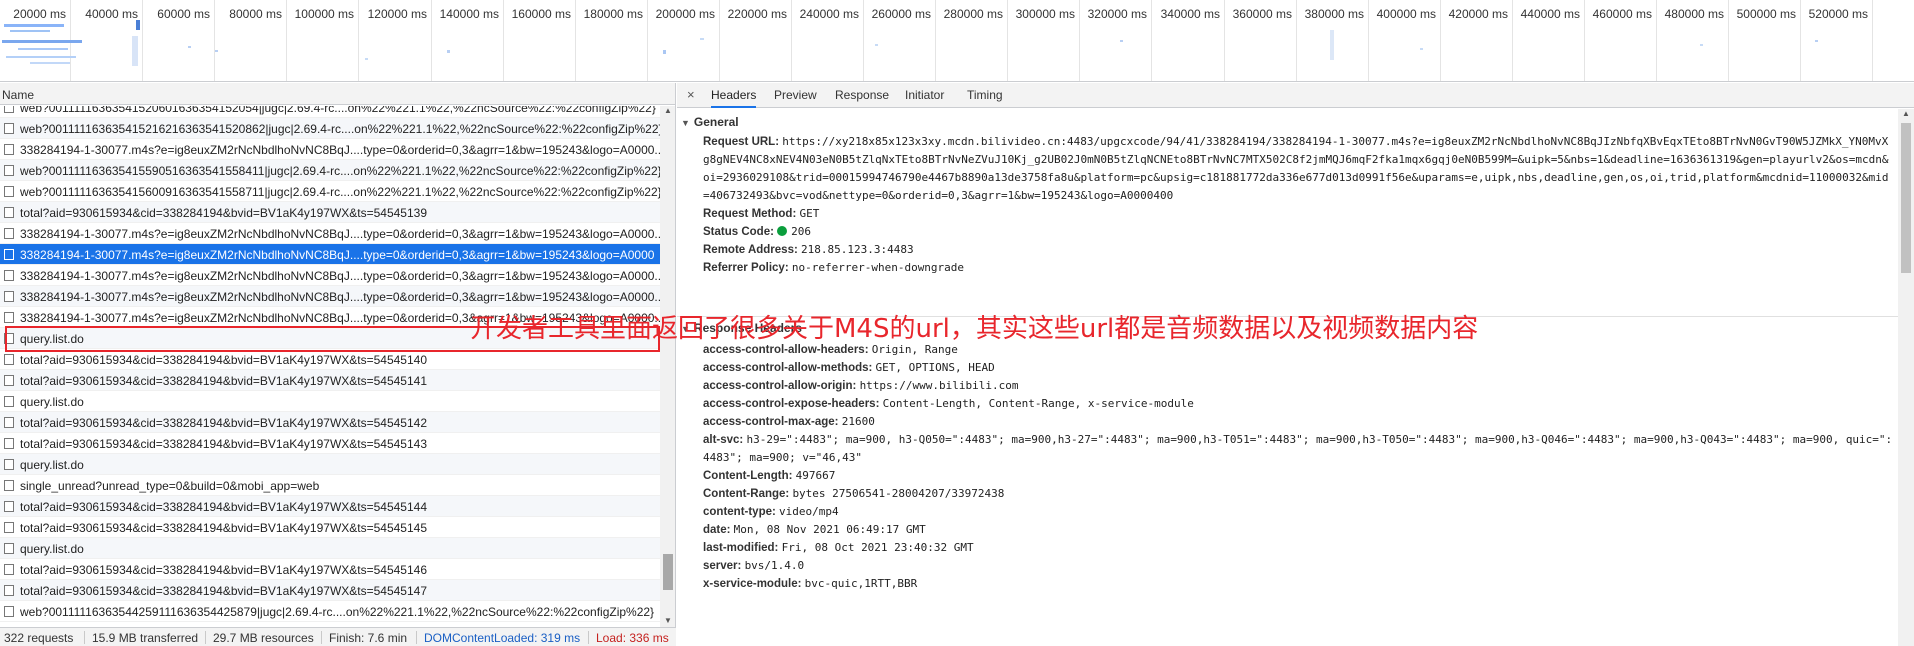 The height and width of the screenshot is (646, 1914). Describe the element at coordinates (502, 638) in the screenshot. I see `domcontentloaded-time: DOMContentLoaded: 319 ms` at that location.